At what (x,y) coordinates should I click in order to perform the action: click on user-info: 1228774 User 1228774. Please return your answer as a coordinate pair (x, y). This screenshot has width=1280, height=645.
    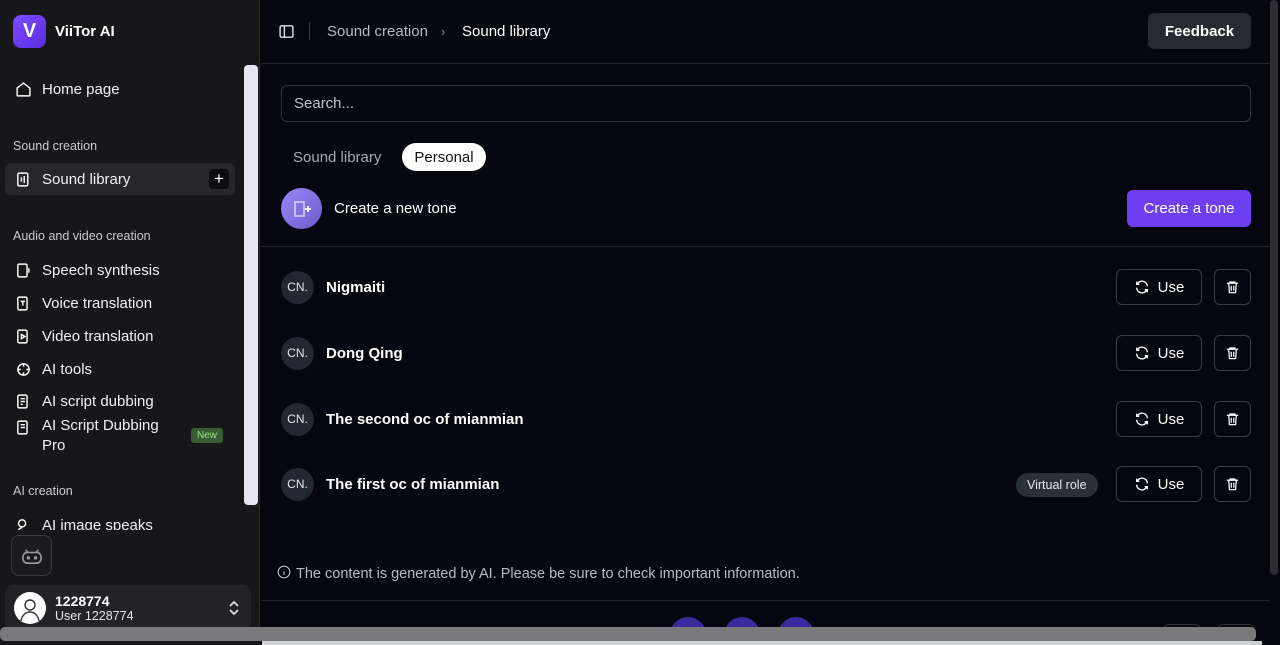
    Looking at the image, I should click on (94, 608).